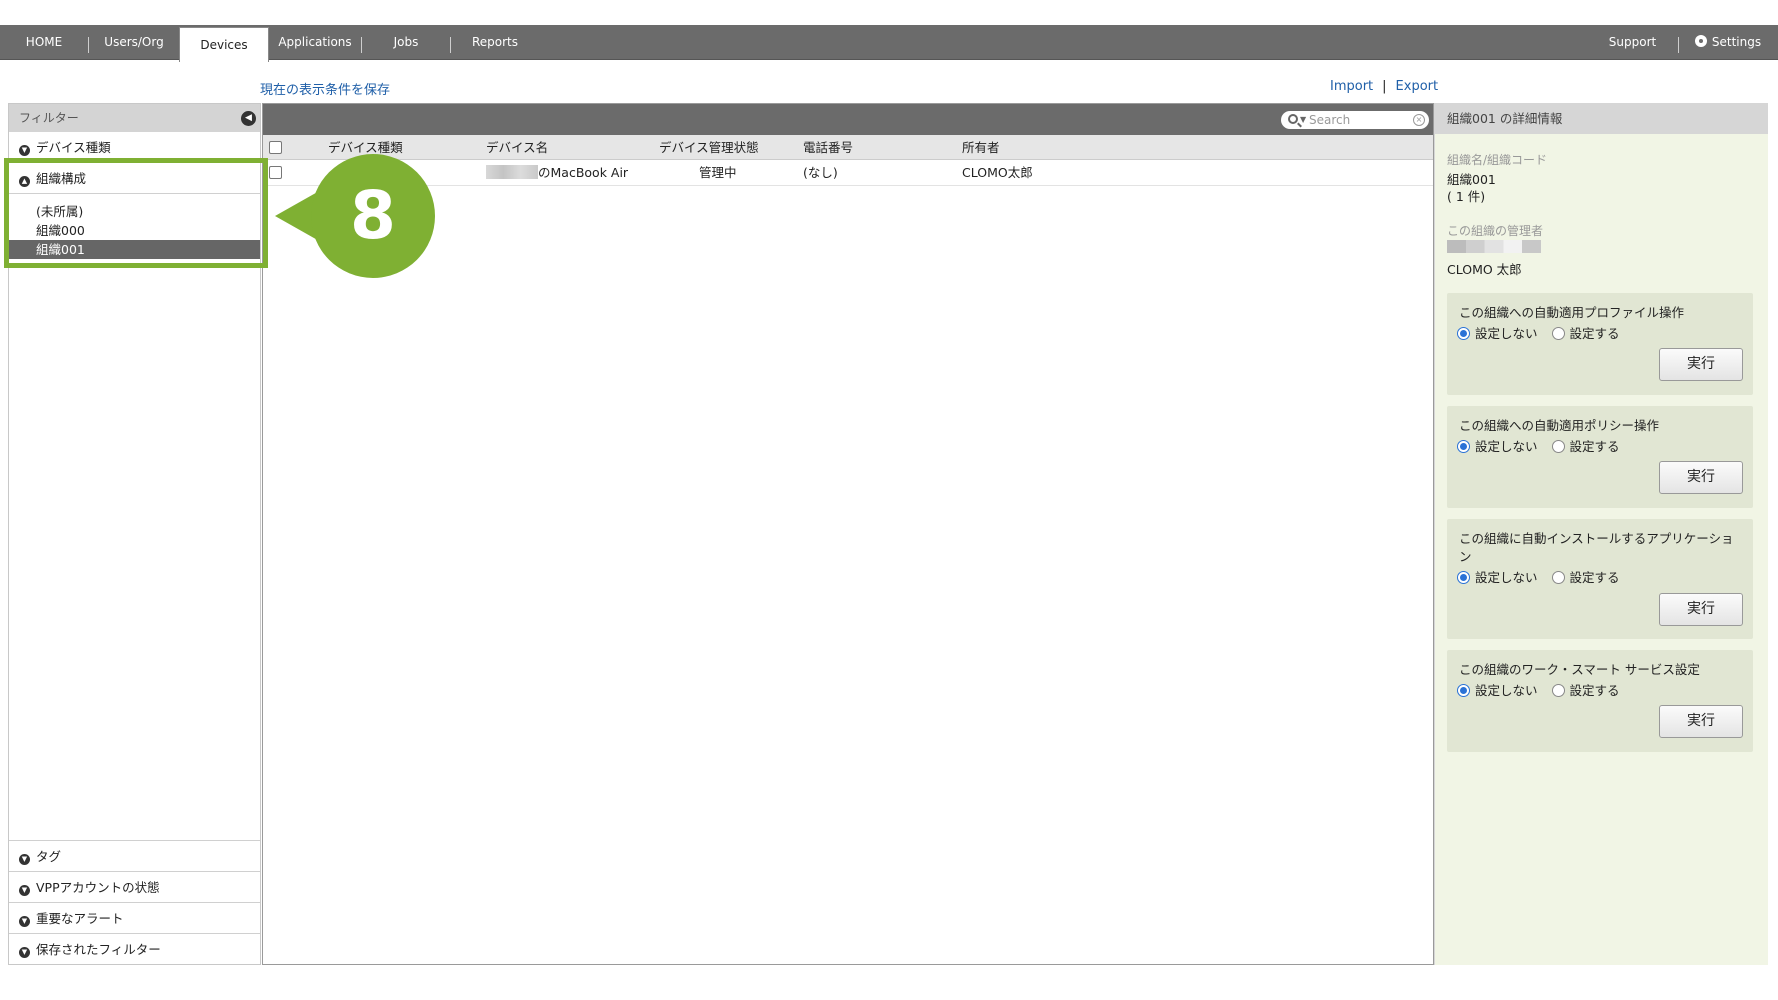 Image resolution: width=1778 pixels, height=1000 pixels. I want to click on op-box-profile: この組織への自動適用プロファイル操作 設定しない 設定する 実行, so click(1600, 344).